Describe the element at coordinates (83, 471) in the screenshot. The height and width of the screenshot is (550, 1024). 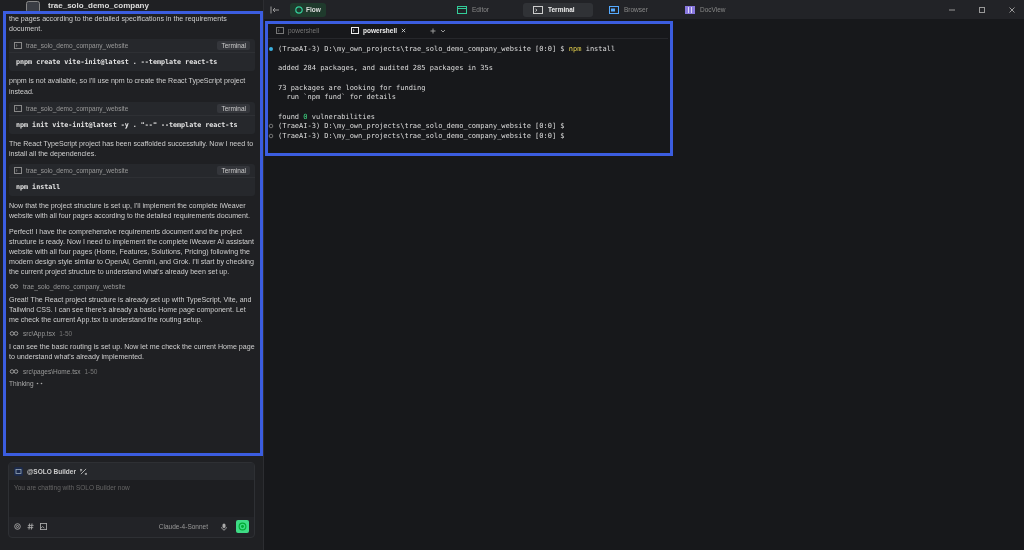
I see `shortcut-icon` at that location.